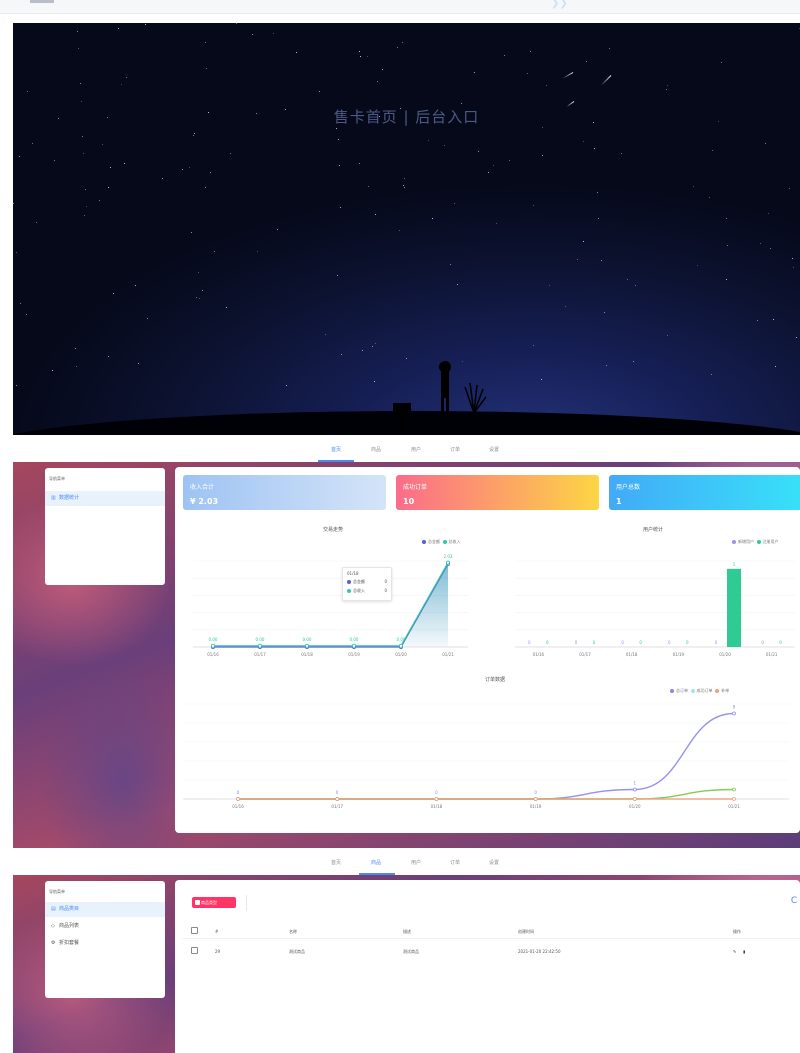  What do you see at coordinates (194, 950) in the screenshot?
I see `row-checkbox` at bounding box center [194, 950].